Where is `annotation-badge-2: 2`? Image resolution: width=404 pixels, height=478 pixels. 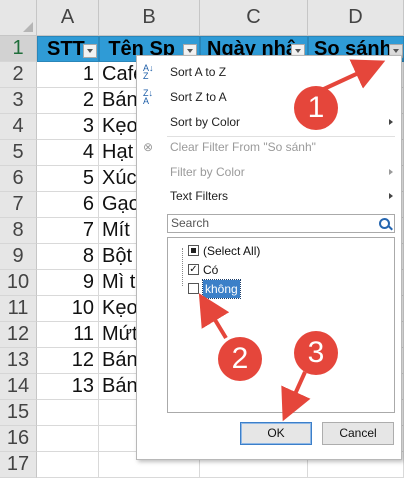
annotation-badge-2: 2 is located at coordinates (240, 359).